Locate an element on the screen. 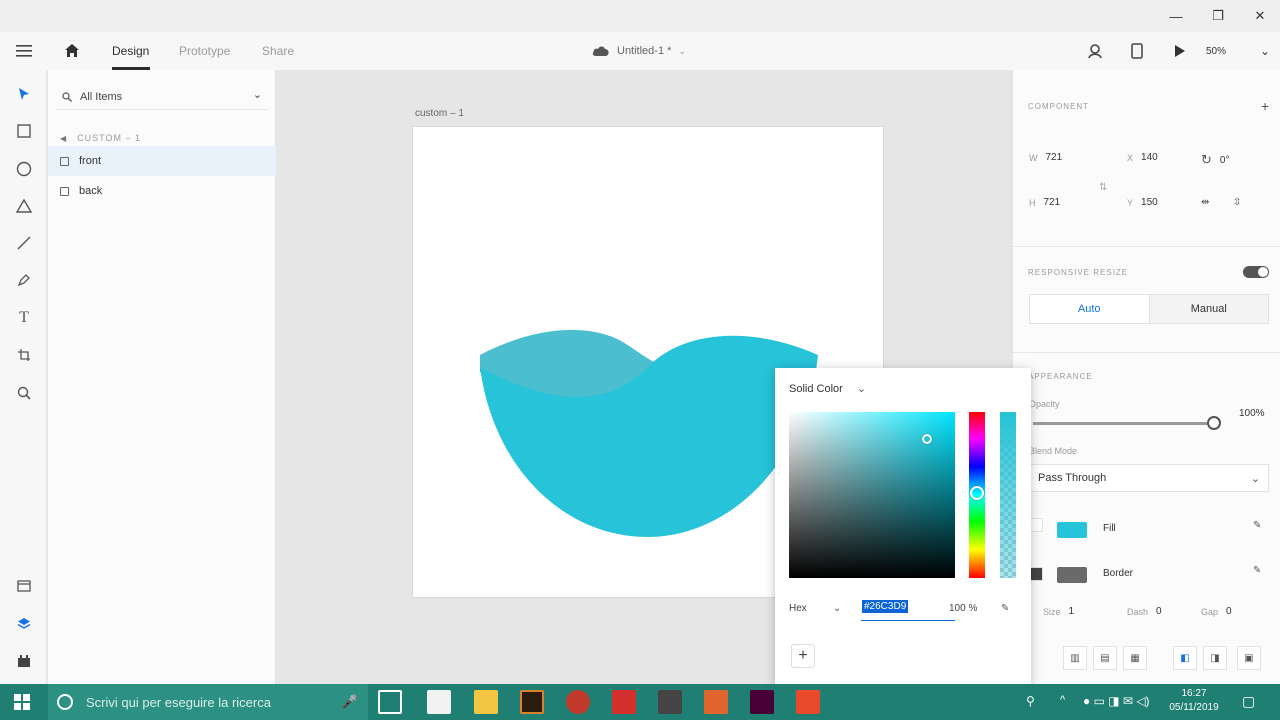 The height and width of the screenshot is (720, 1280). user-icon is located at coordinates (1095, 51).